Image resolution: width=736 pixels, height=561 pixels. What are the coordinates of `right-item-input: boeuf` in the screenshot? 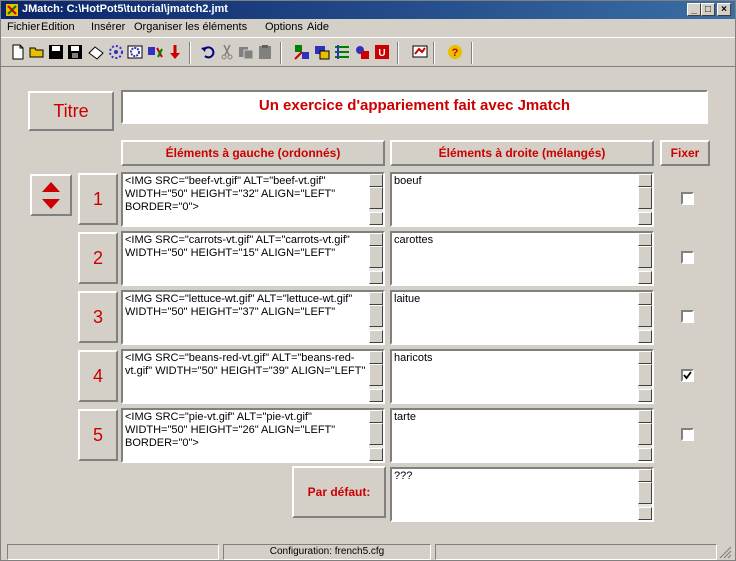 It's located at (522, 199).